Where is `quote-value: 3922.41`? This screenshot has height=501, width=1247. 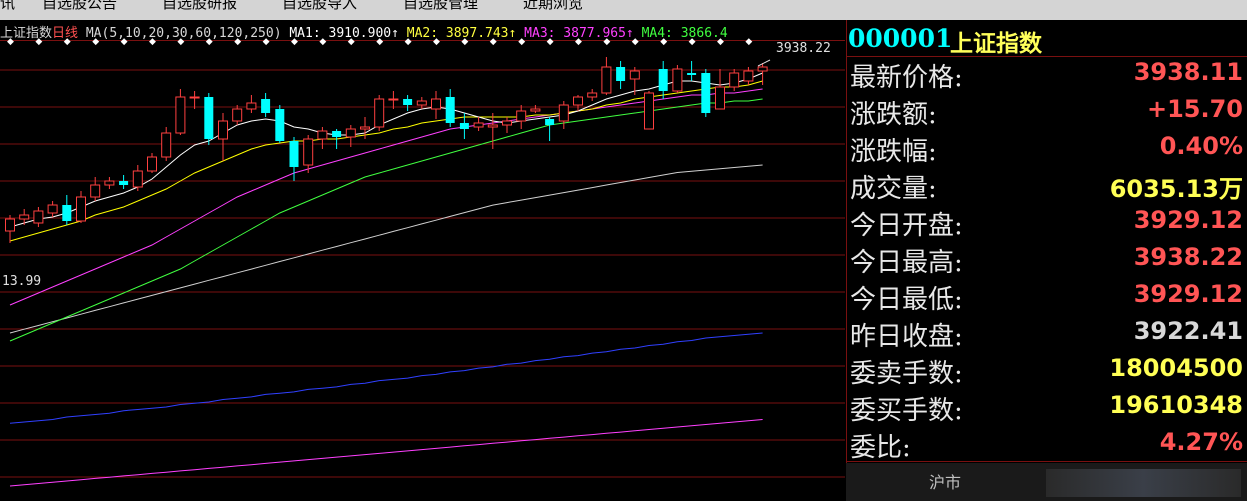
quote-value: 3922.41 is located at coordinates (1188, 331).